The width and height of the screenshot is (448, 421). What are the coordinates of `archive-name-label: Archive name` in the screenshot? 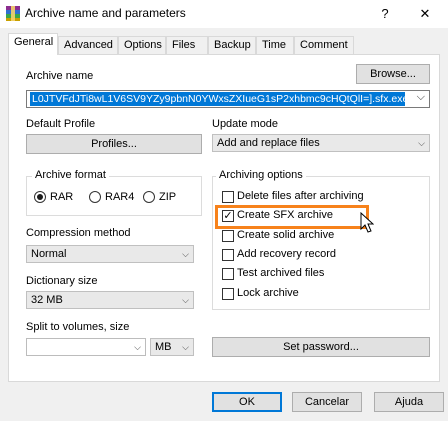 It's located at (60, 76).